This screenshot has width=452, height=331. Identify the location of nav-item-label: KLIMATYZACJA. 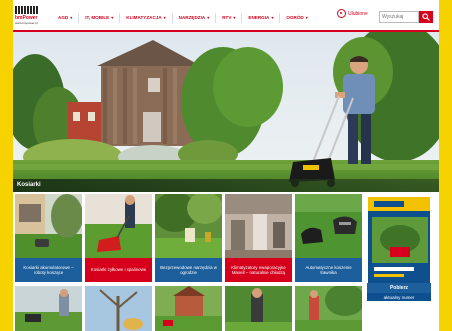
(144, 17).